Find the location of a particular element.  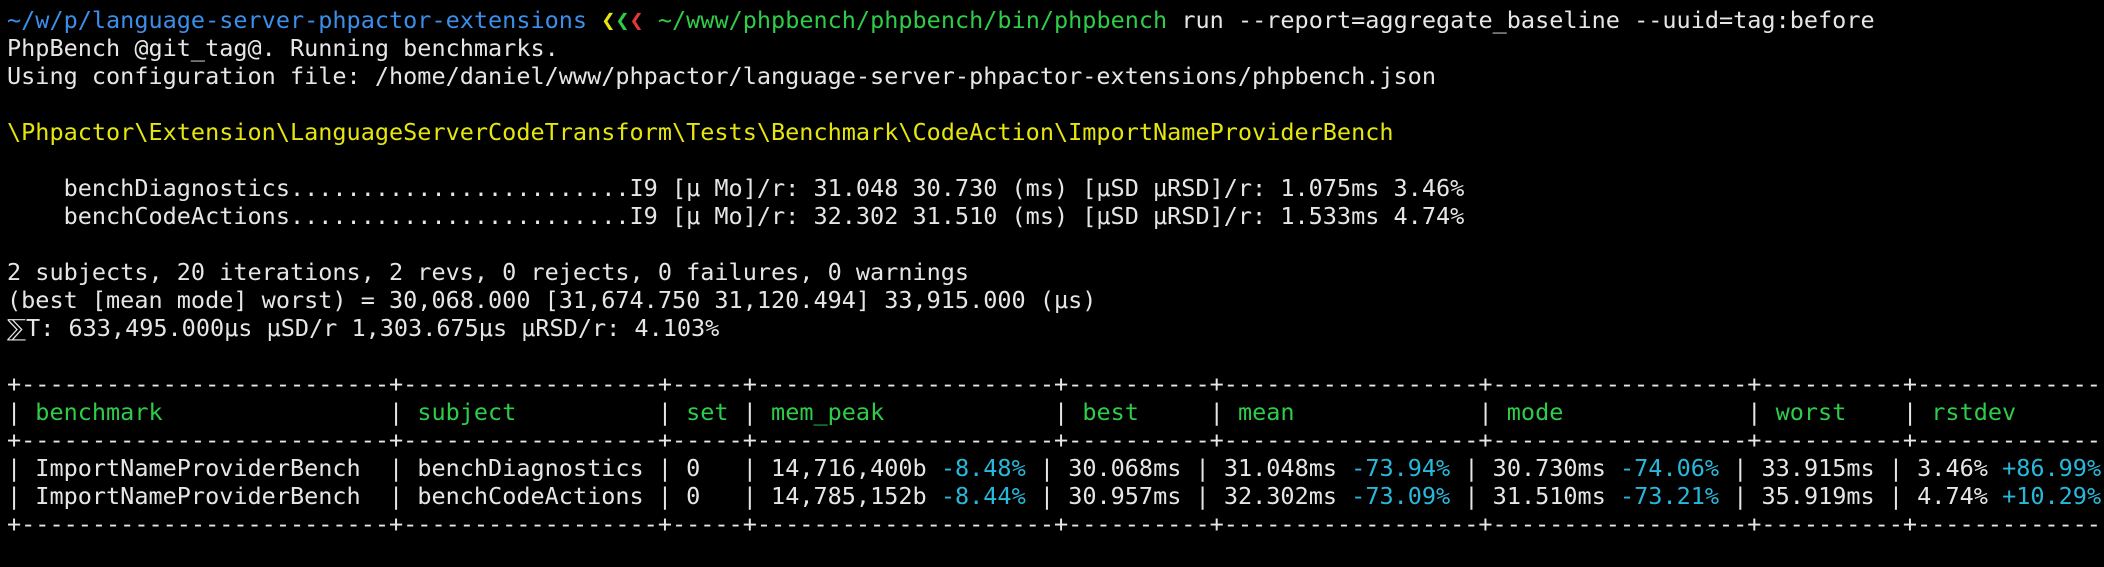

column-header-mode: mode is located at coordinates (1535, 412).